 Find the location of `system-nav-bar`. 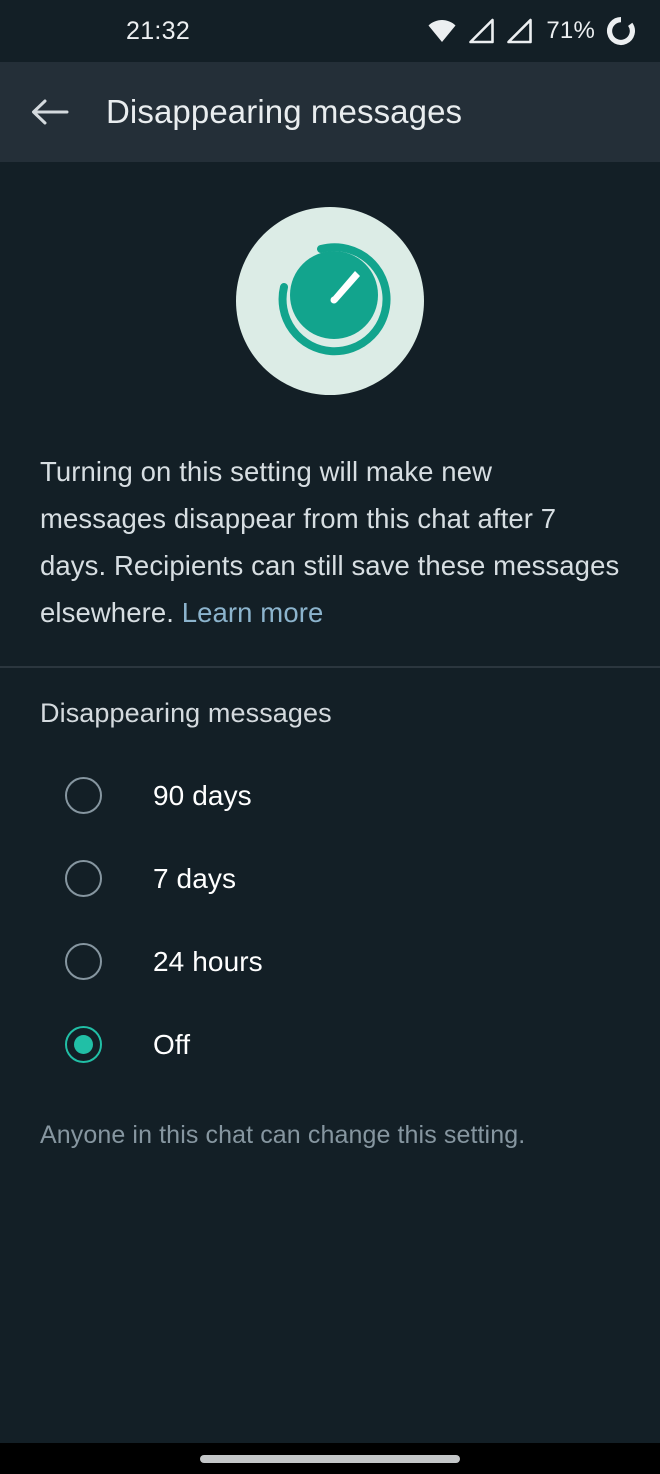

system-nav-bar is located at coordinates (330, 1458).